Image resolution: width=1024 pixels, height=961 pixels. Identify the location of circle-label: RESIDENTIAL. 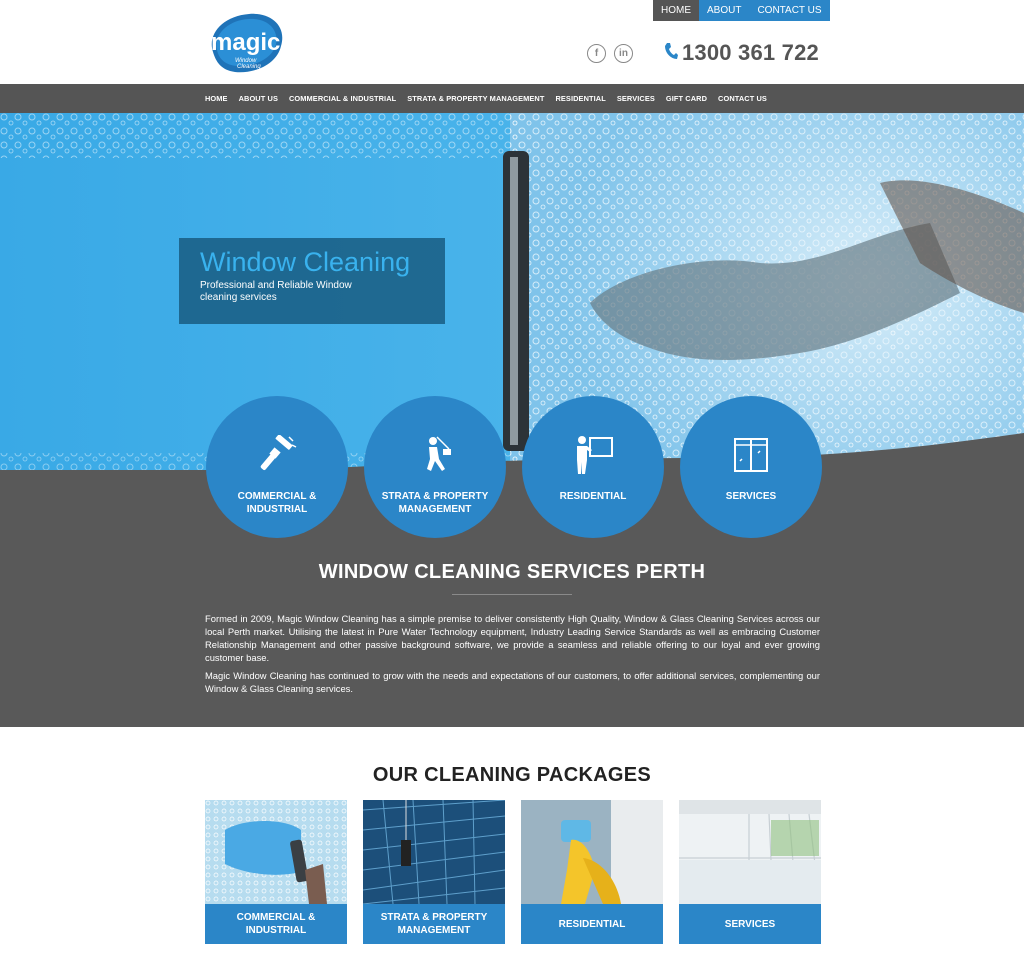
(593, 496).